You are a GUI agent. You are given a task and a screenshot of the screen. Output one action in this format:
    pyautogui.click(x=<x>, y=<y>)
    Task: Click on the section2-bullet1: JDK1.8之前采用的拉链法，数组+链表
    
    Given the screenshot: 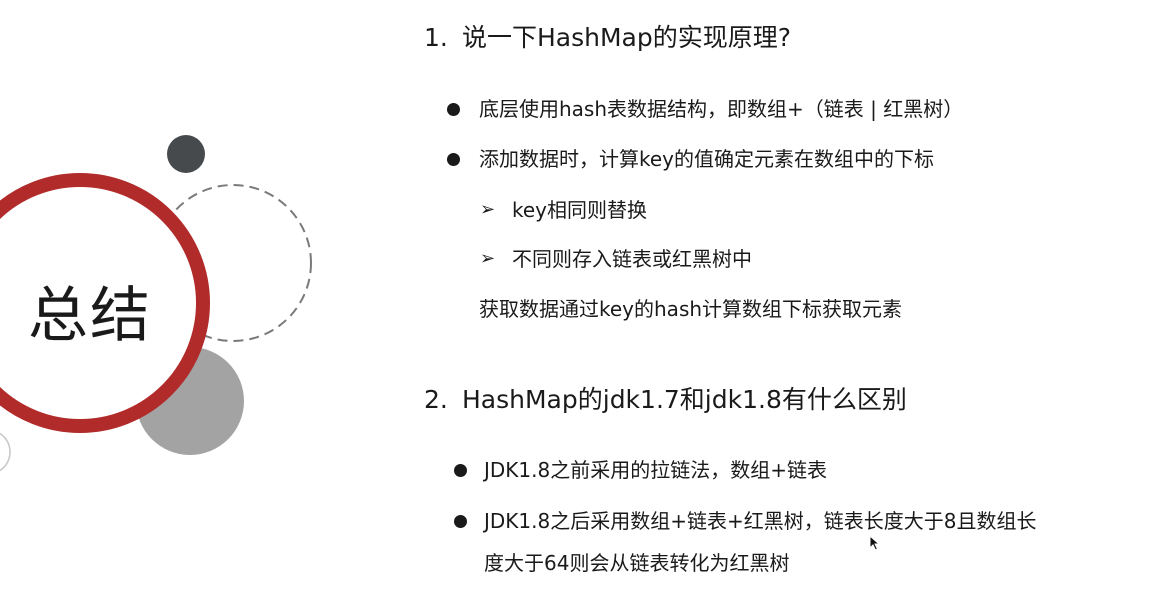 What is the action you would take?
    pyautogui.click(x=655, y=470)
    